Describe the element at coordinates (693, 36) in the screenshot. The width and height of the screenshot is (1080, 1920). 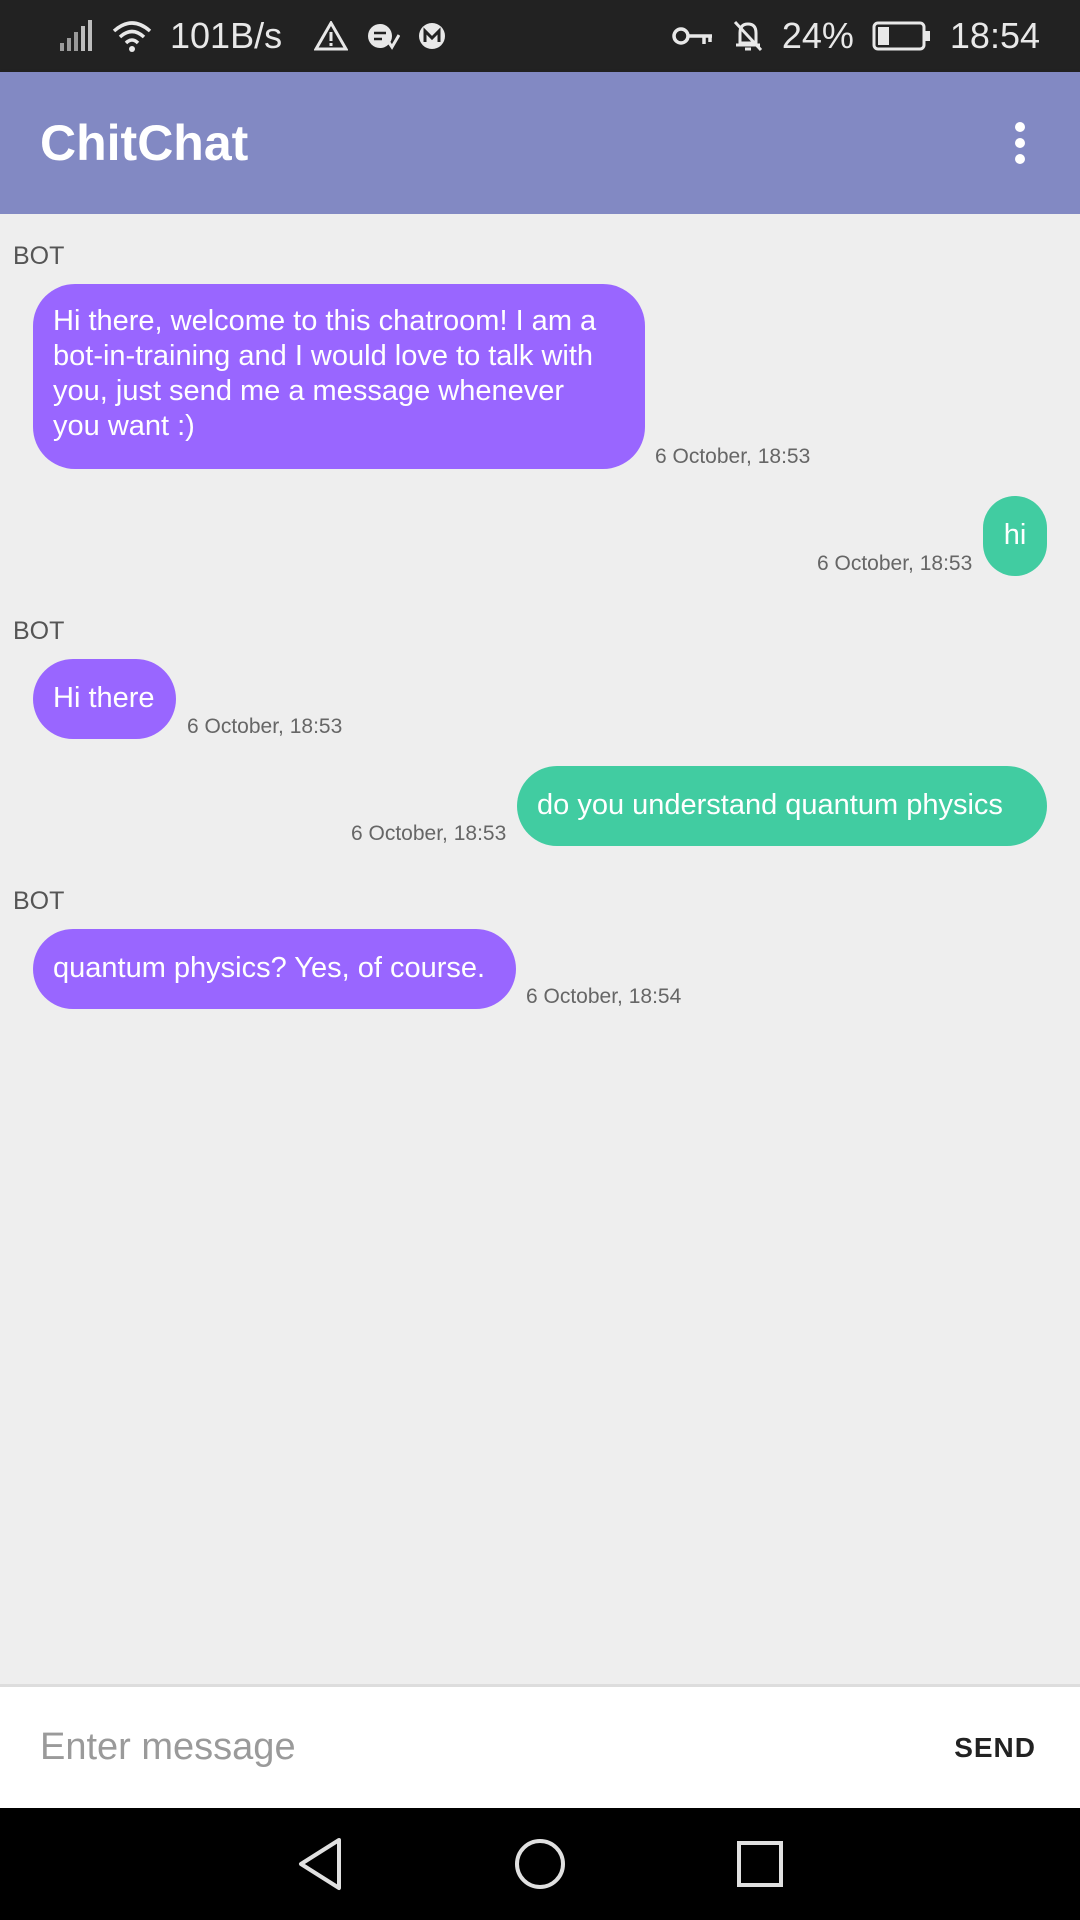
I see `vpn-key-icon` at that location.